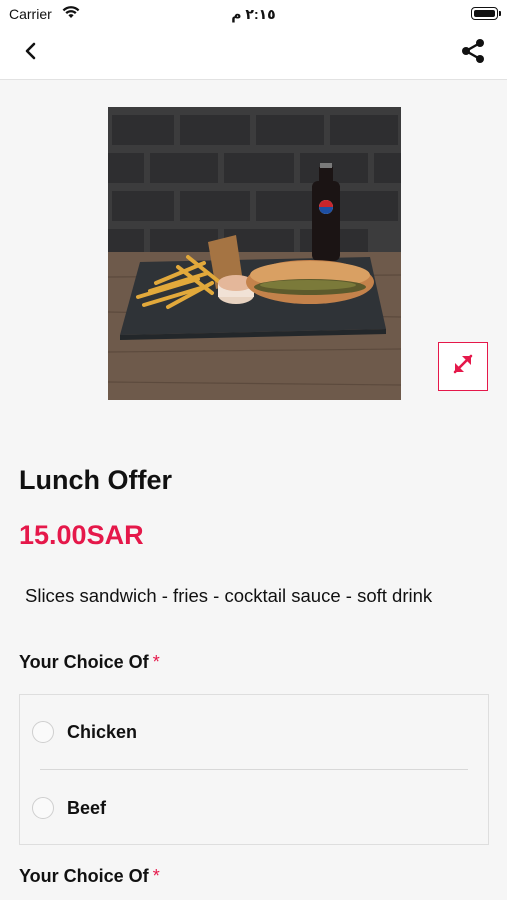 Image resolution: width=507 pixels, height=900 pixels. I want to click on option-chicken: Chicken, so click(254, 731).